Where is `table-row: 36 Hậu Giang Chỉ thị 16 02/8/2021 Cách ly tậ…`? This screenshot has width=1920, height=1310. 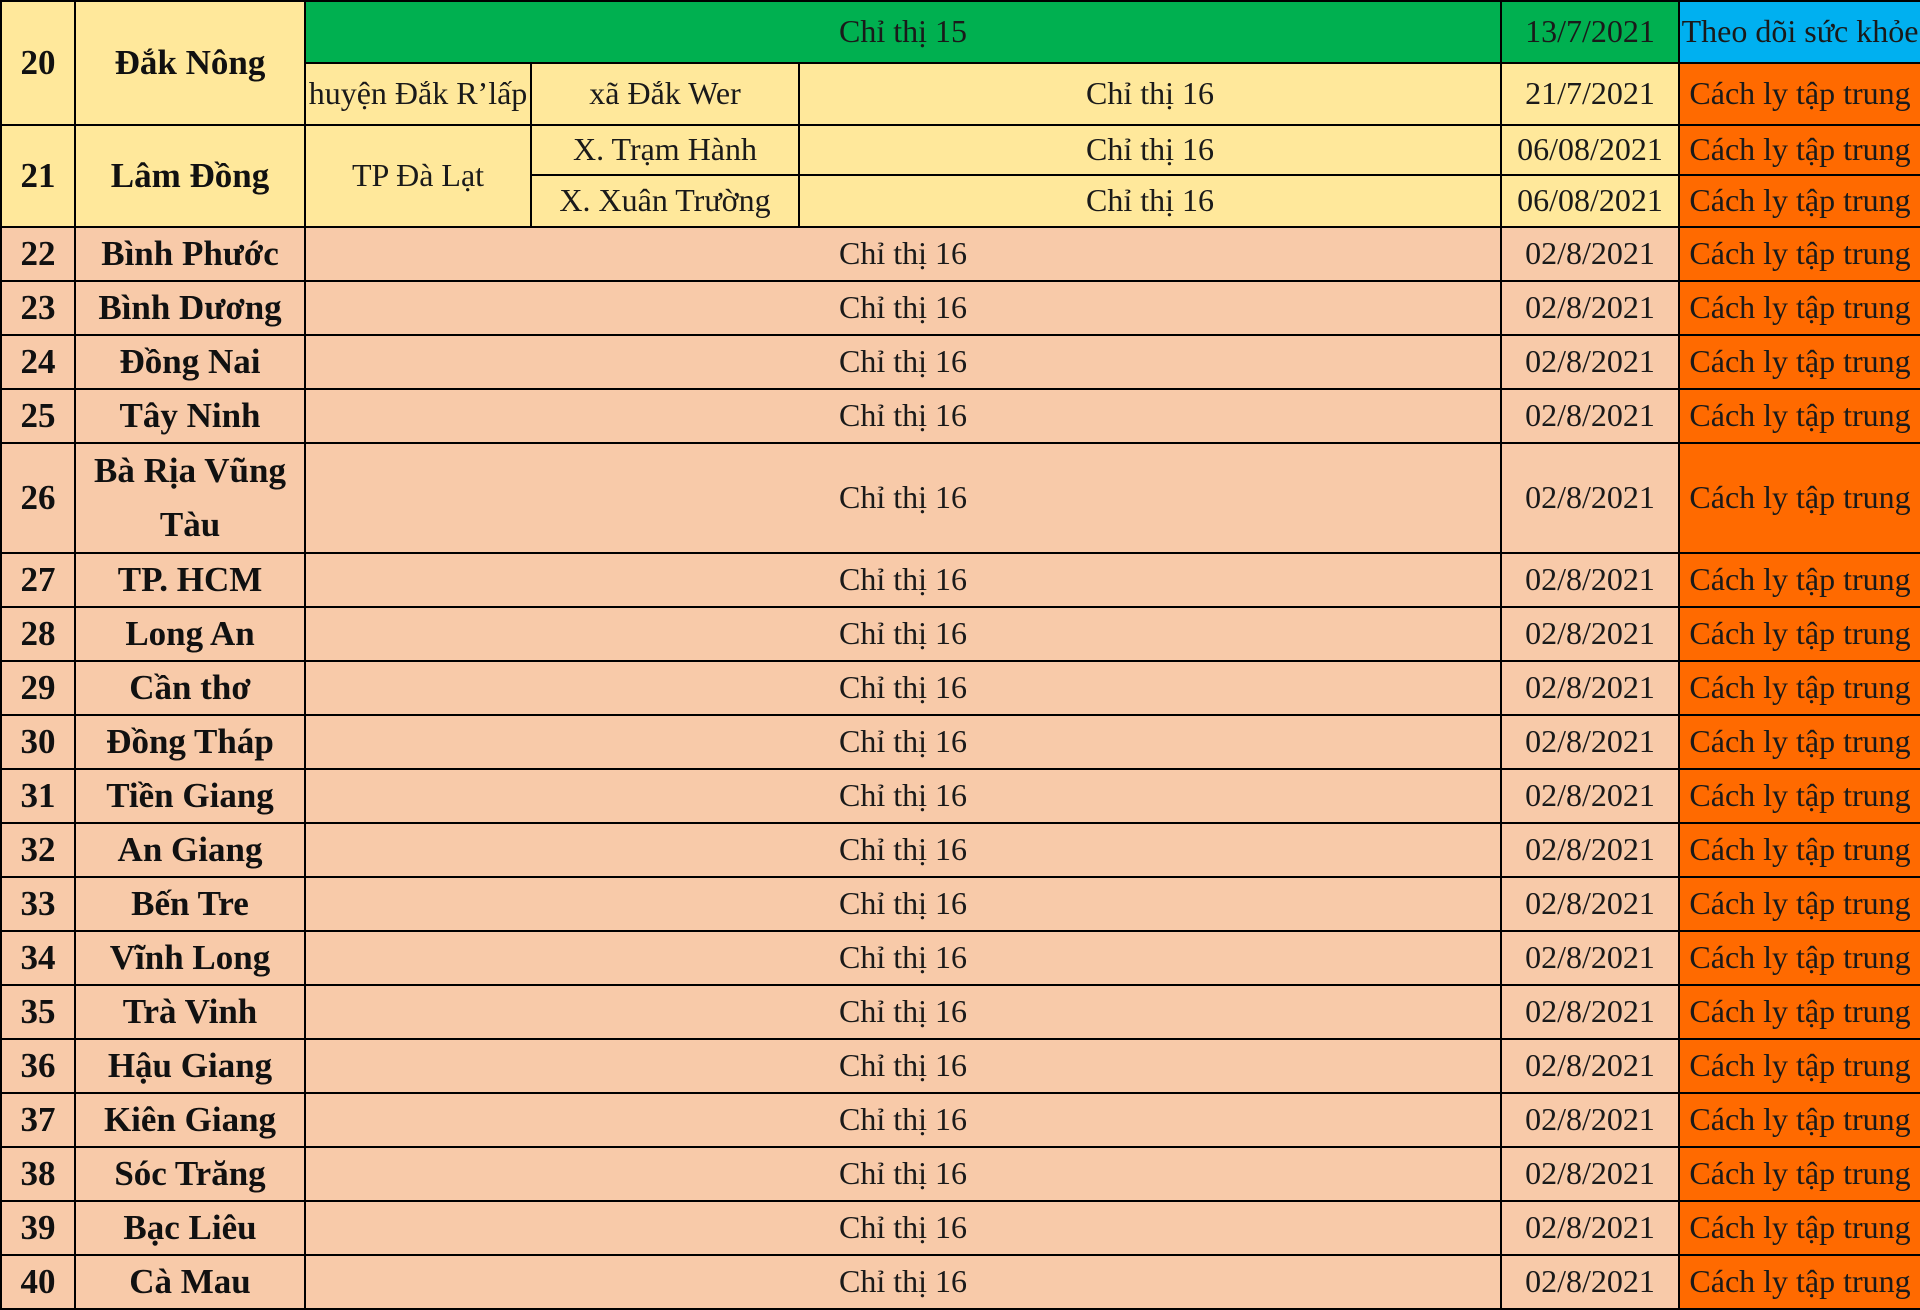 table-row: 36 Hậu Giang Chỉ thị 16 02/8/2021 Cách ly tậ… is located at coordinates (960, 1066).